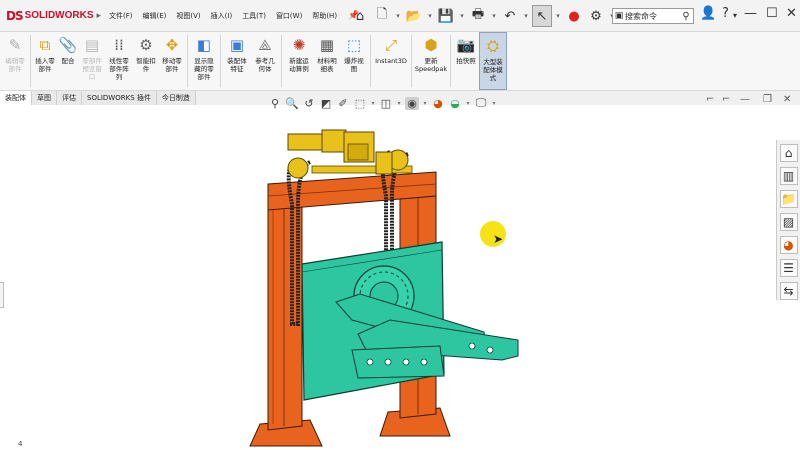 The width and height of the screenshot is (800, 450). I want to click on exploded-view-button: ⬚ 爆炸视 图, so click(354, 61).